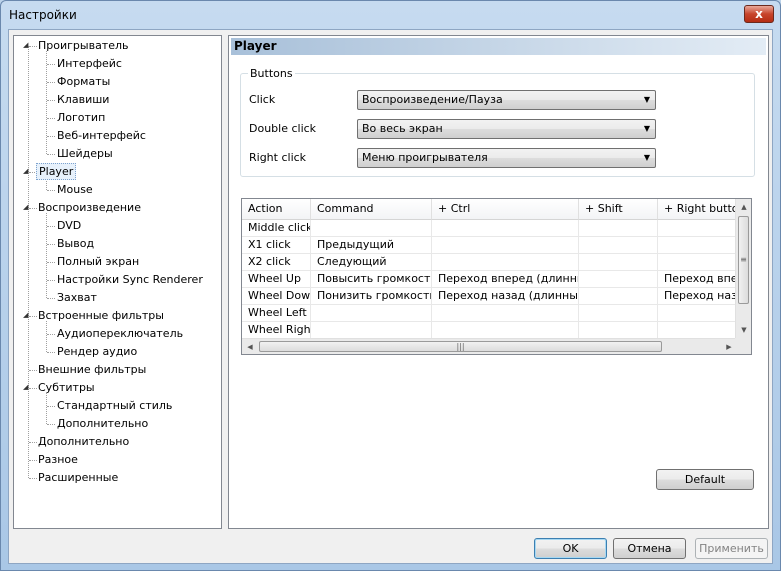  Describe the element at coordinates (649, 548) in the screenshot. I see `cancel-button: Отмена` at that location.